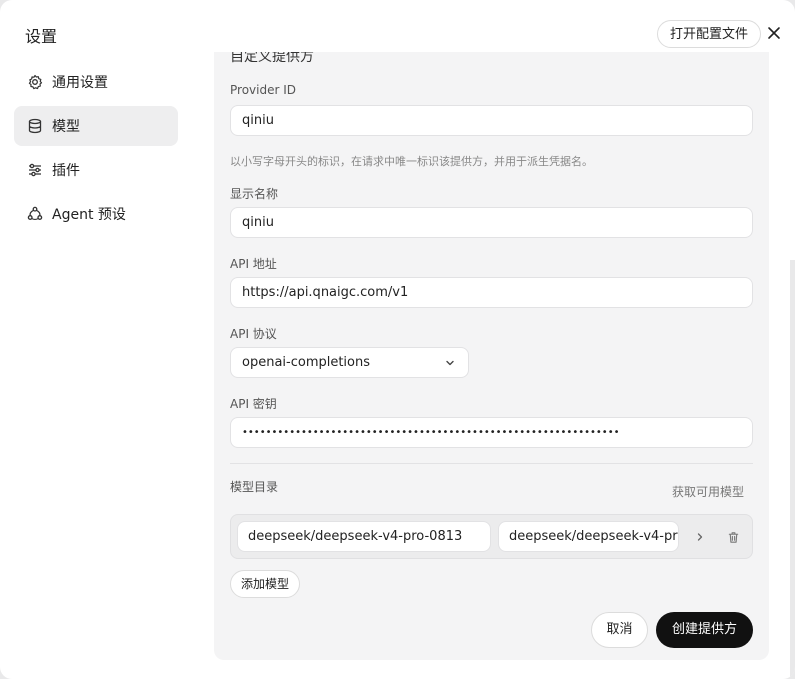 Image resolution: width=795 pixels, height=679 pixels. I want to click on api-protocol-label: API 协议, so click(253, 334).